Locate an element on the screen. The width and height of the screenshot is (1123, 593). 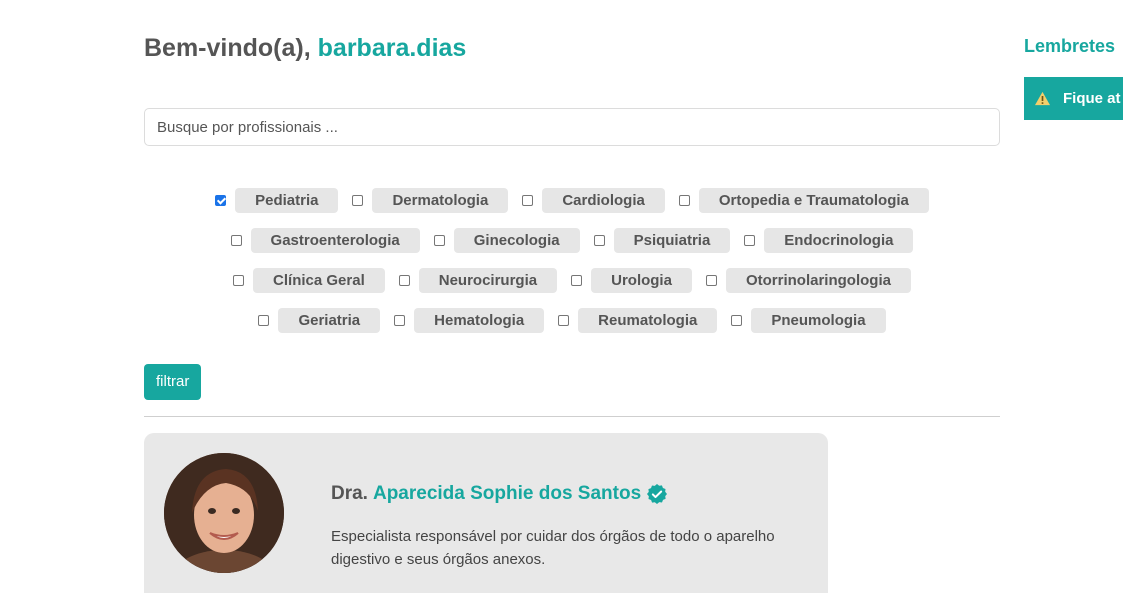
filter-tag: Reumatologia is located at coordinates (648, 320).